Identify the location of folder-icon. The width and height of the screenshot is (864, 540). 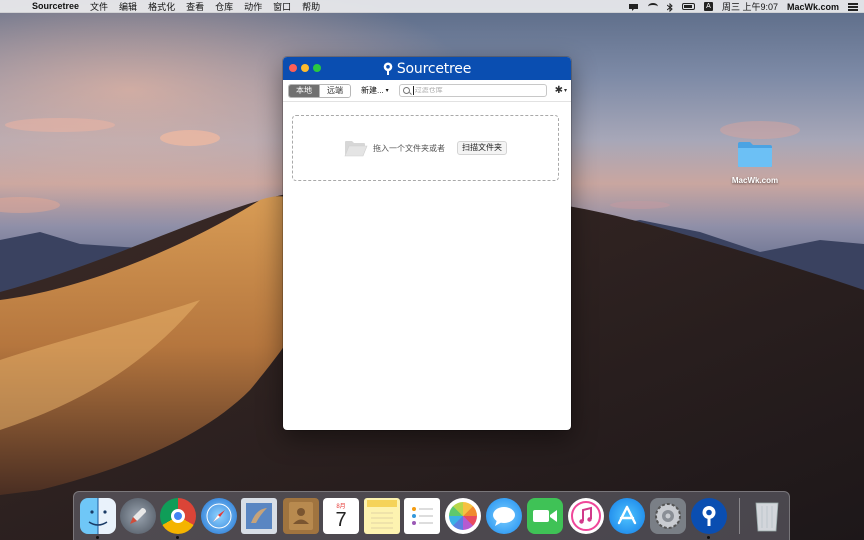
(356, 148).